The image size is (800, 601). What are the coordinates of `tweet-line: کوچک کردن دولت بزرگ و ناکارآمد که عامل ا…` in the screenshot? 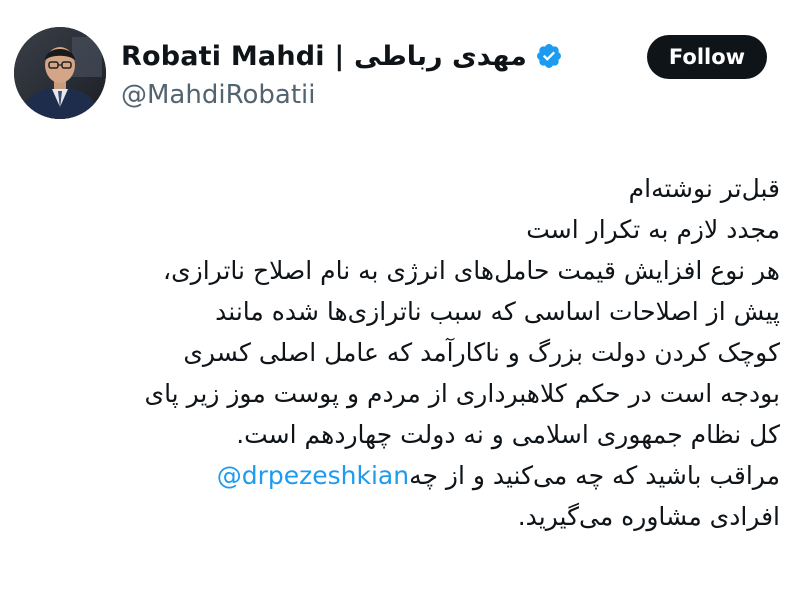 It's located at (481, 352).